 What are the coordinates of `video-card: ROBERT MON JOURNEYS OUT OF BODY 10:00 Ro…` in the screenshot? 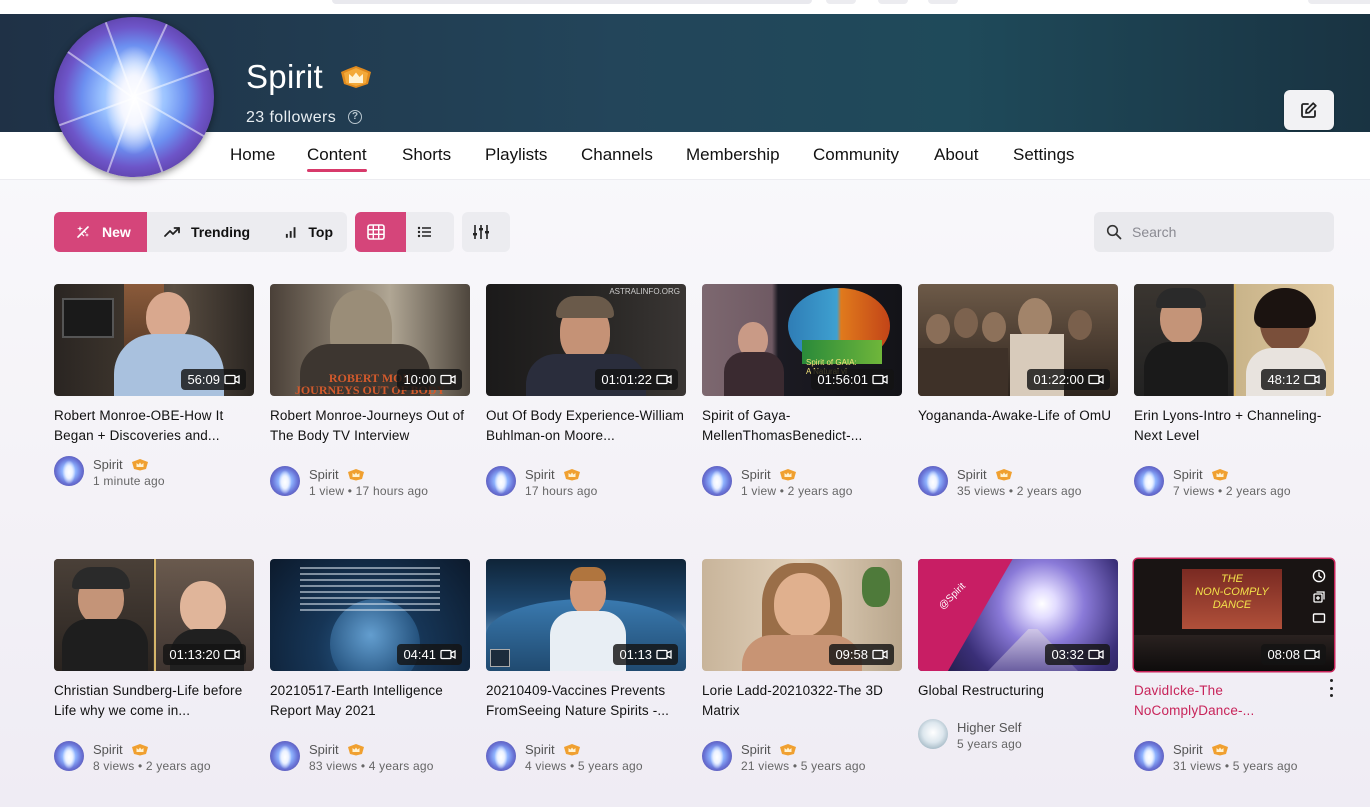 It's located at (370, 395).